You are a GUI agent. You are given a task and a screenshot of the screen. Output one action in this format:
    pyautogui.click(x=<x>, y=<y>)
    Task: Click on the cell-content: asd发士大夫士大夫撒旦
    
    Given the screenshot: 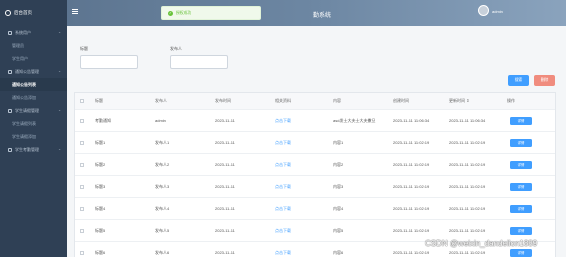 What is the action you would take?
    pyautogui.click(x=354, y=120)
    